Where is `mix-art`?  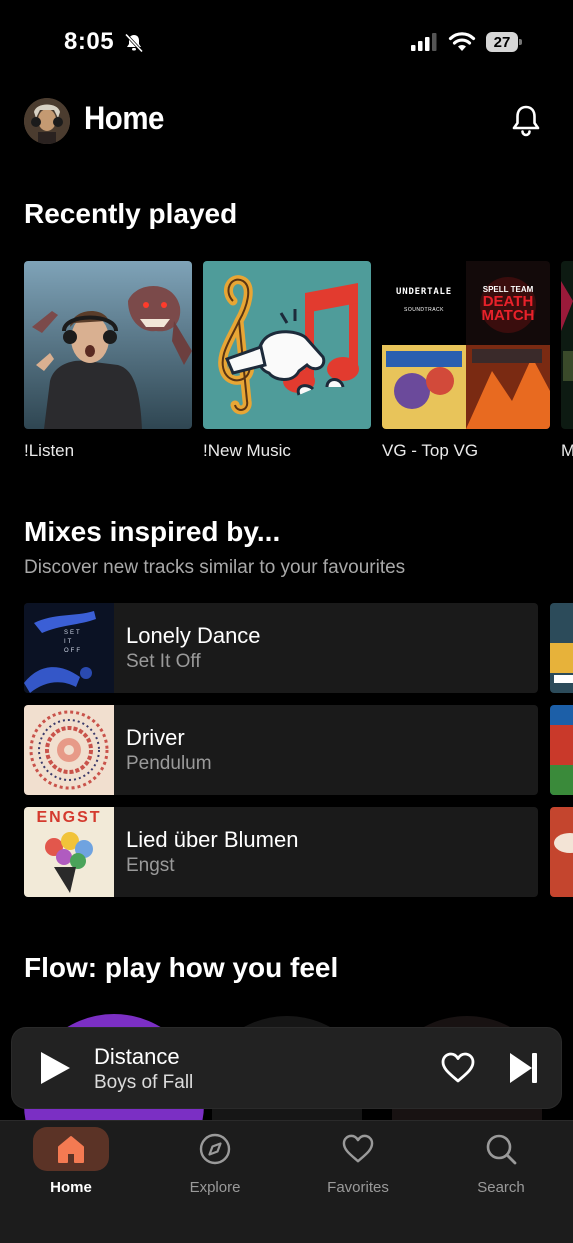 mix-art is located at coordinates (69, 750).